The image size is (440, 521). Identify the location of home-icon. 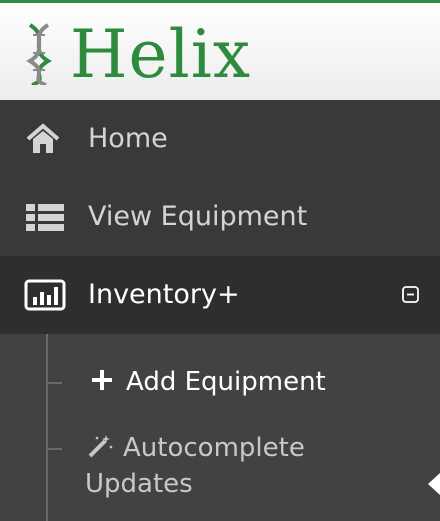
(43, 138).